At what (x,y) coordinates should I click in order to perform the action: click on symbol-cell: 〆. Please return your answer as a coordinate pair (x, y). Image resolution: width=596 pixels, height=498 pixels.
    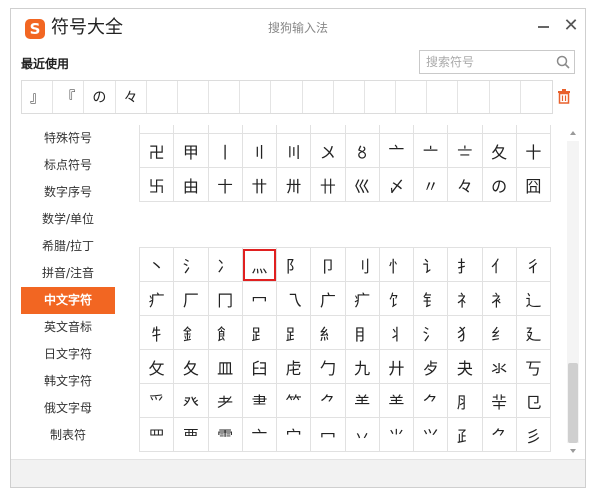
    Looking at the image, I should click on (396, 184).